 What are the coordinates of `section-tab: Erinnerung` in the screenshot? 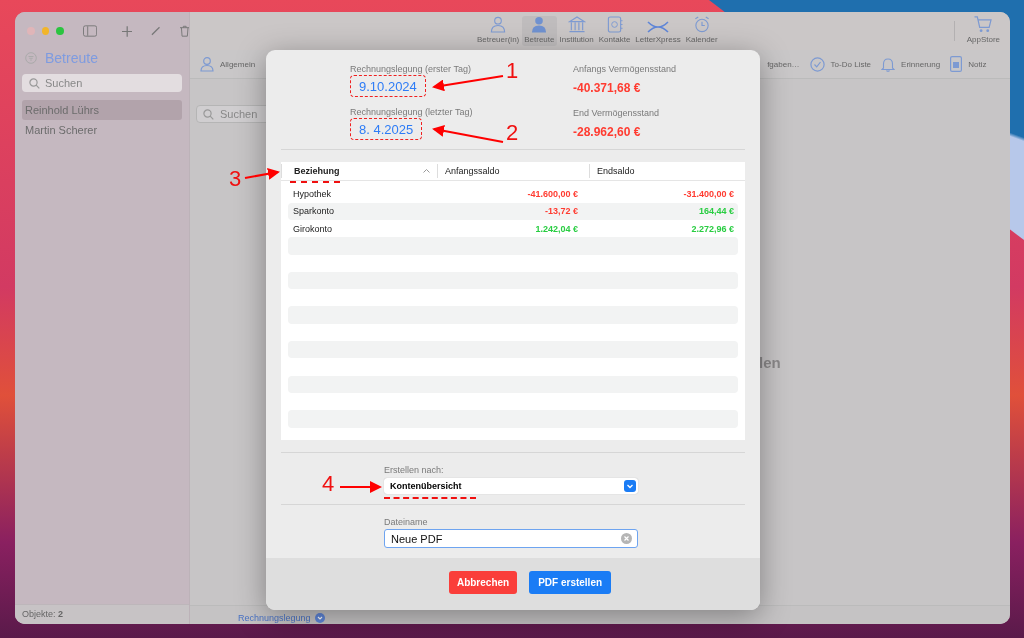 It's located at (911, 64).